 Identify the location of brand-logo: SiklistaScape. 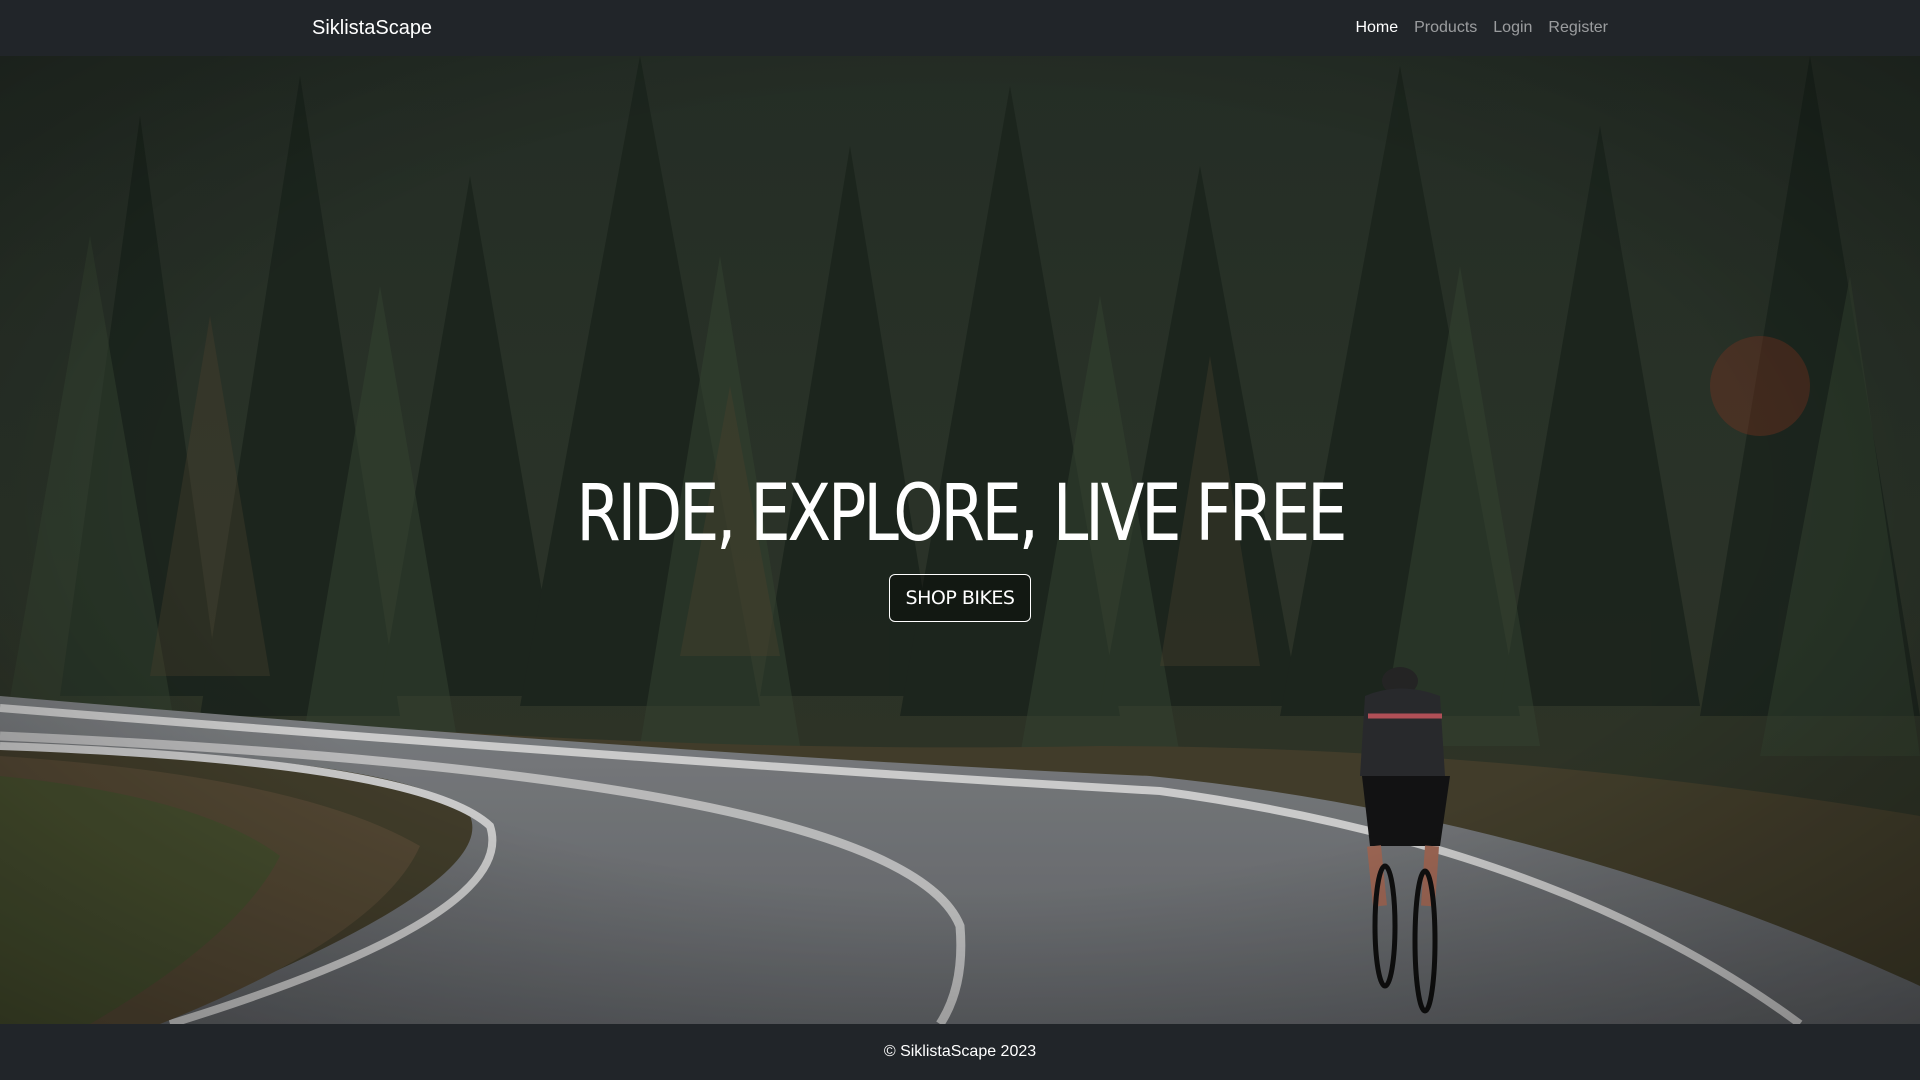
(372, 28).